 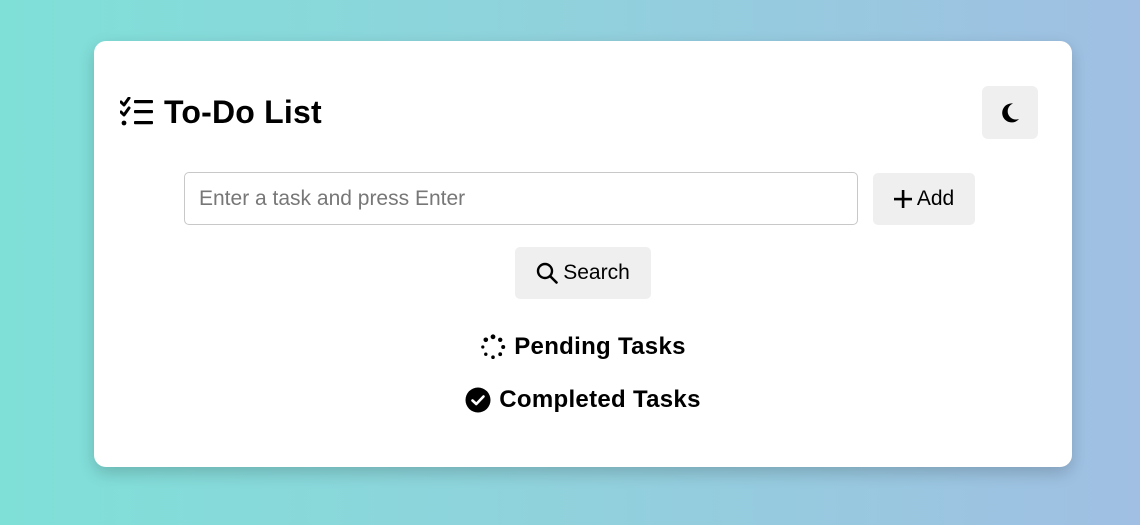 I want to click on add-button-label: Add, so click(x=935, y=198).